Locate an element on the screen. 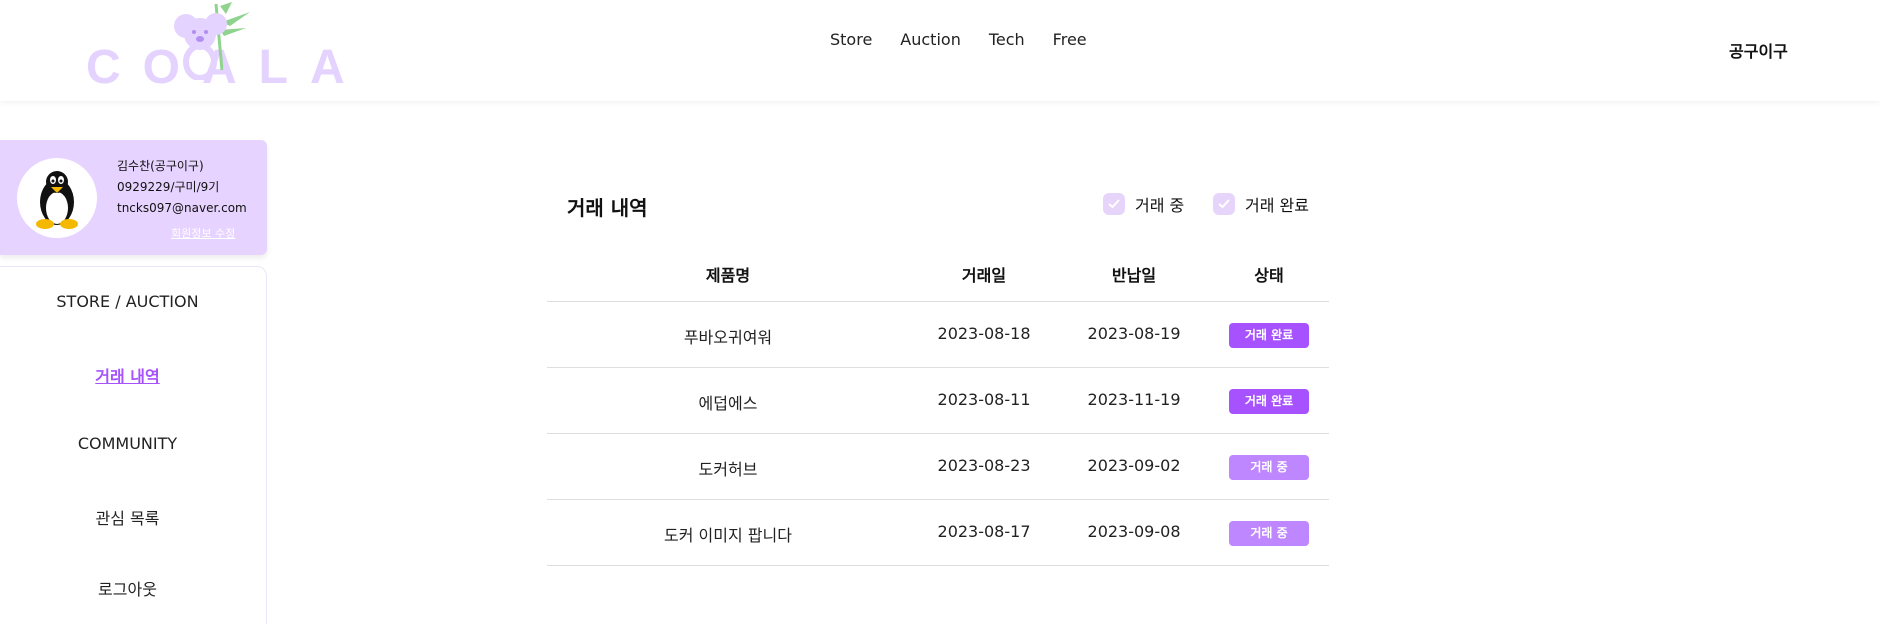  table-row: 도커 이미지 팝니다 2023-08-17 2023-09-08 거래 중 is located at coordinates (938, 533).